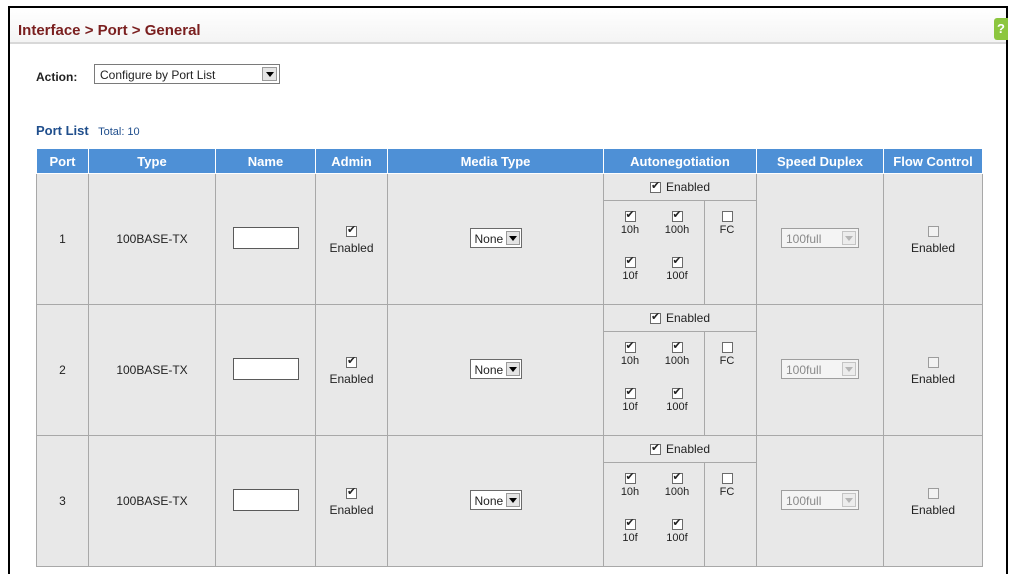 The image size is (1010, 574). I want to click on col-admin: Admin, so click(351, 161).